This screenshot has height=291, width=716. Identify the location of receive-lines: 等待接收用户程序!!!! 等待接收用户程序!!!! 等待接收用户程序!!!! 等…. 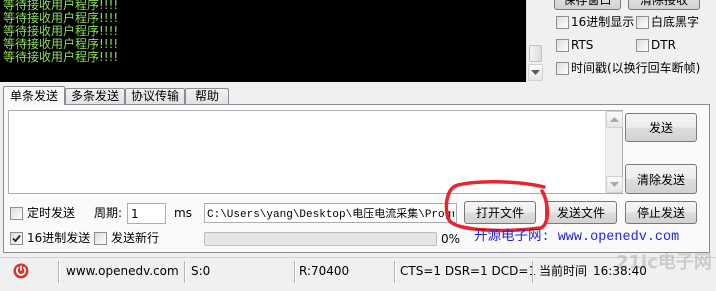
(60, 32).